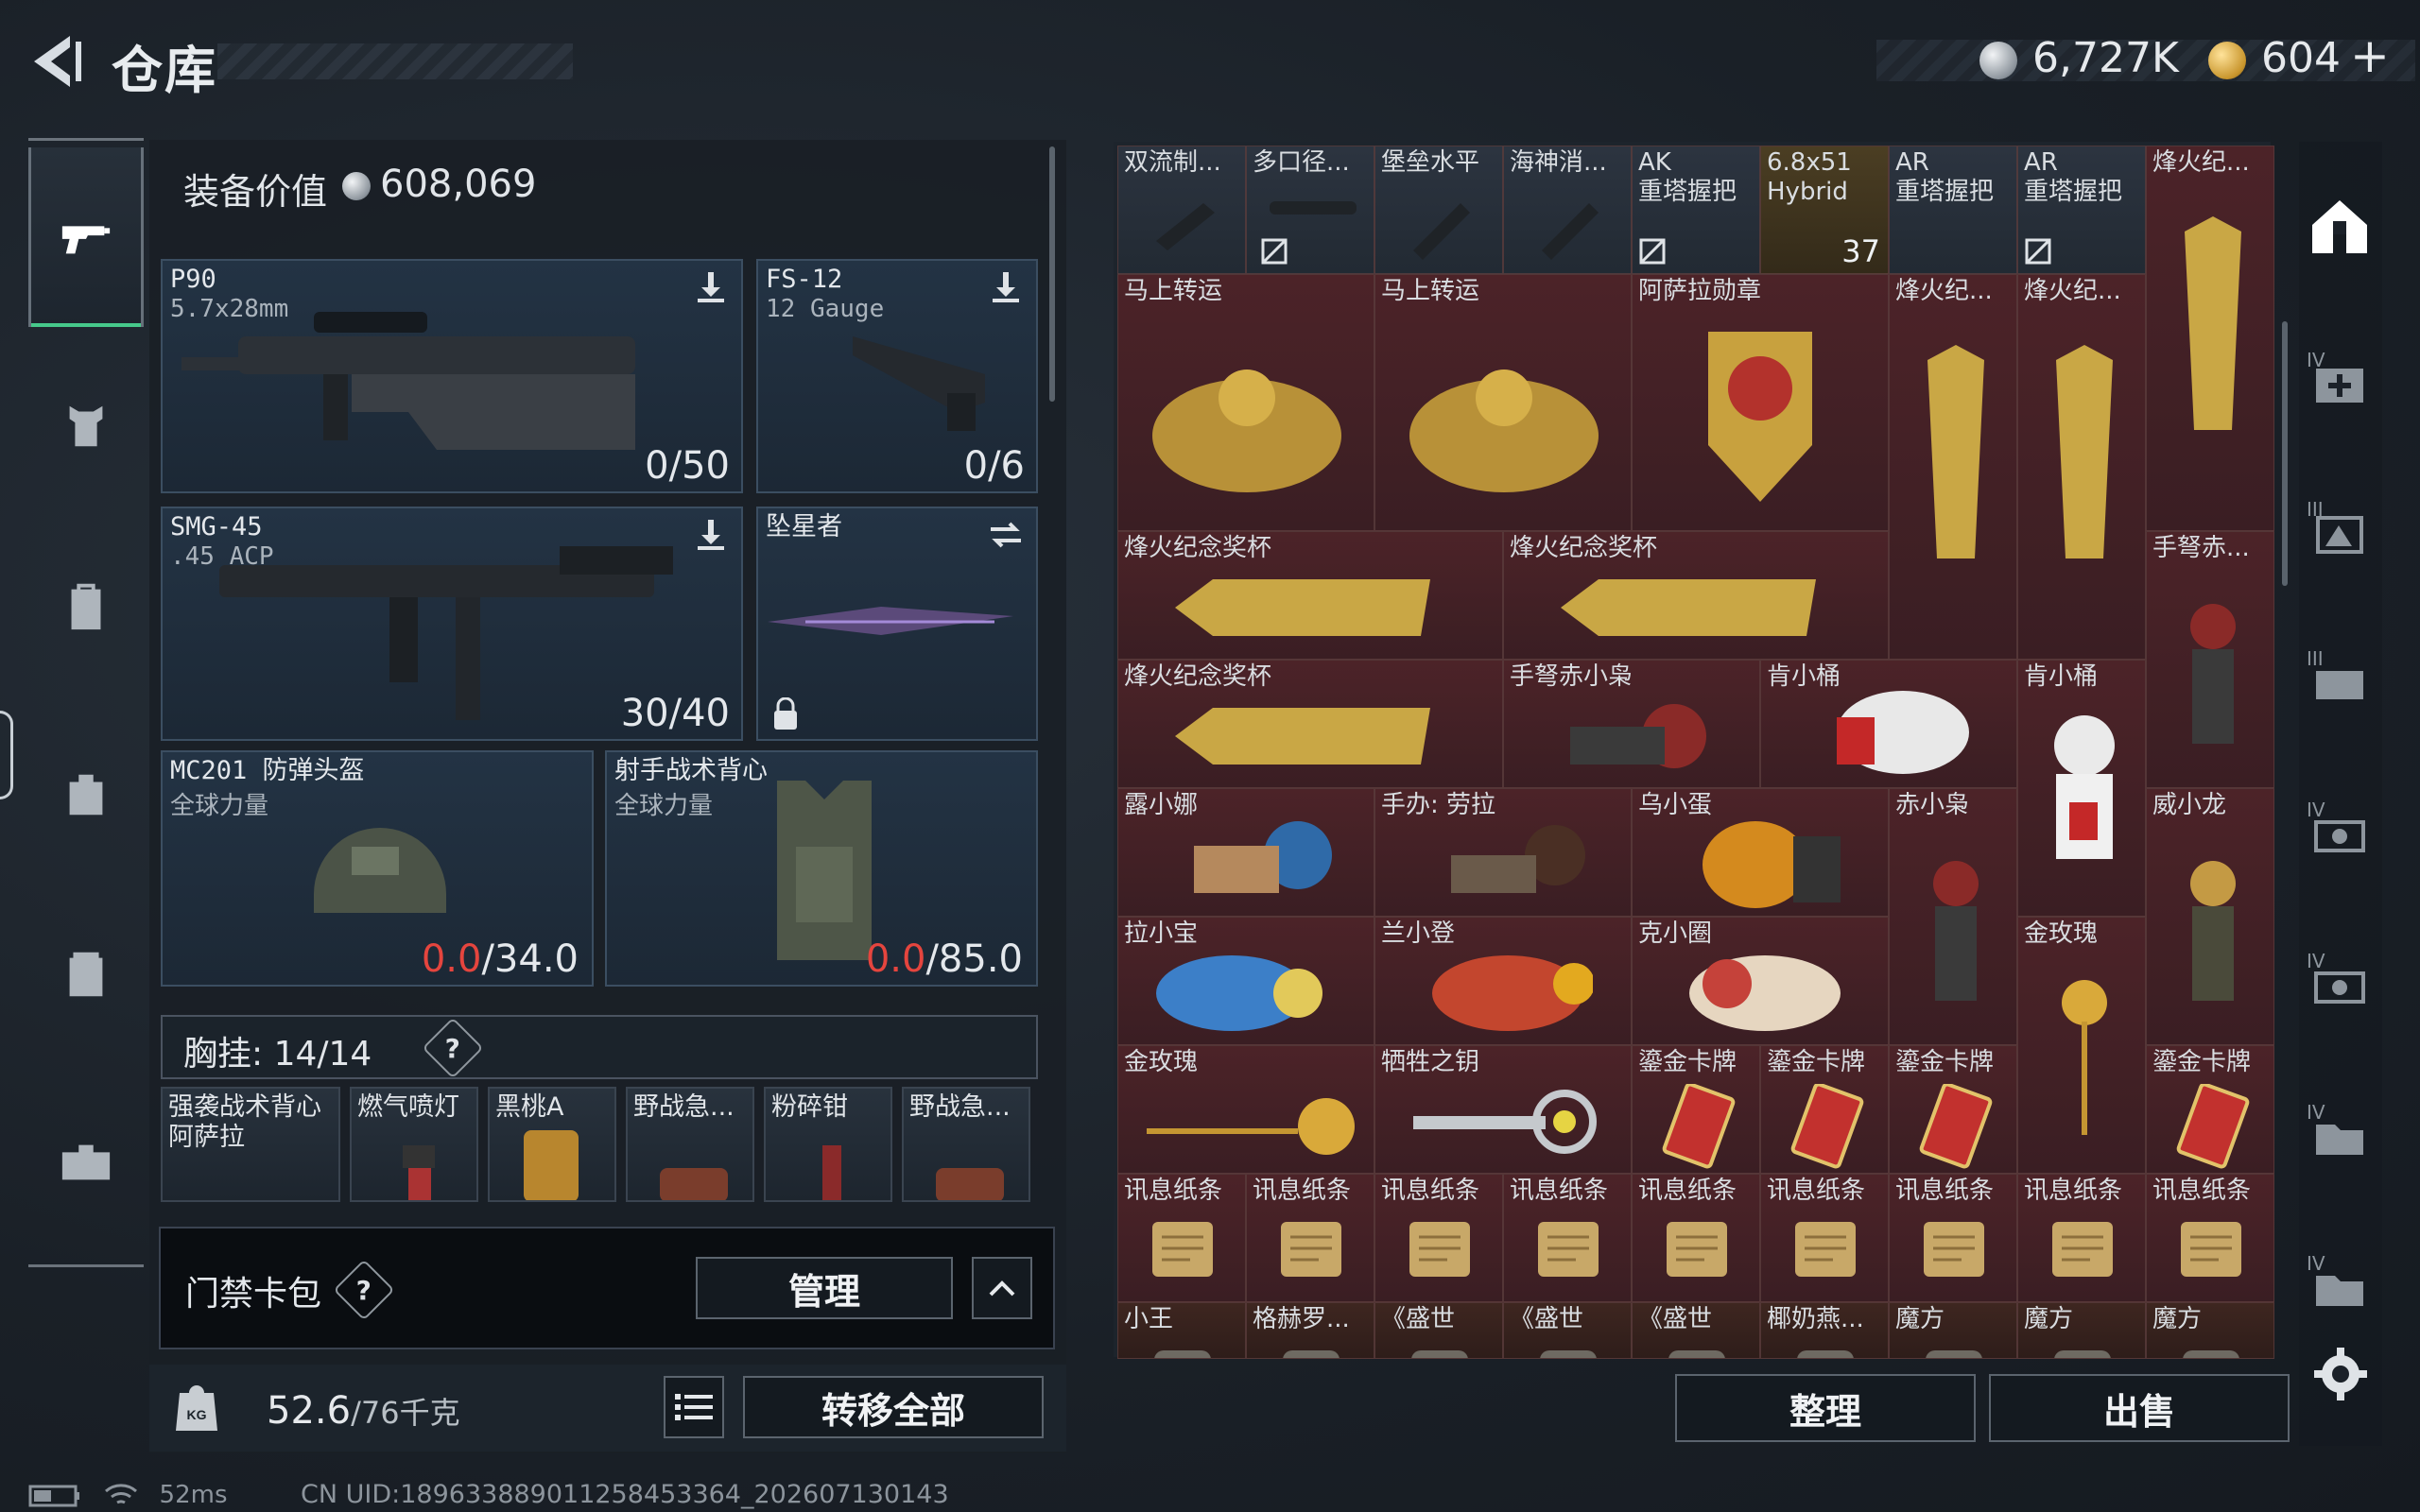 The height and width of the screenshot is (1512, 2420). Describe the element at coordinates (2340, 827) in the screenshot. I see `tier-4-ammo-icon: IV` at that location.